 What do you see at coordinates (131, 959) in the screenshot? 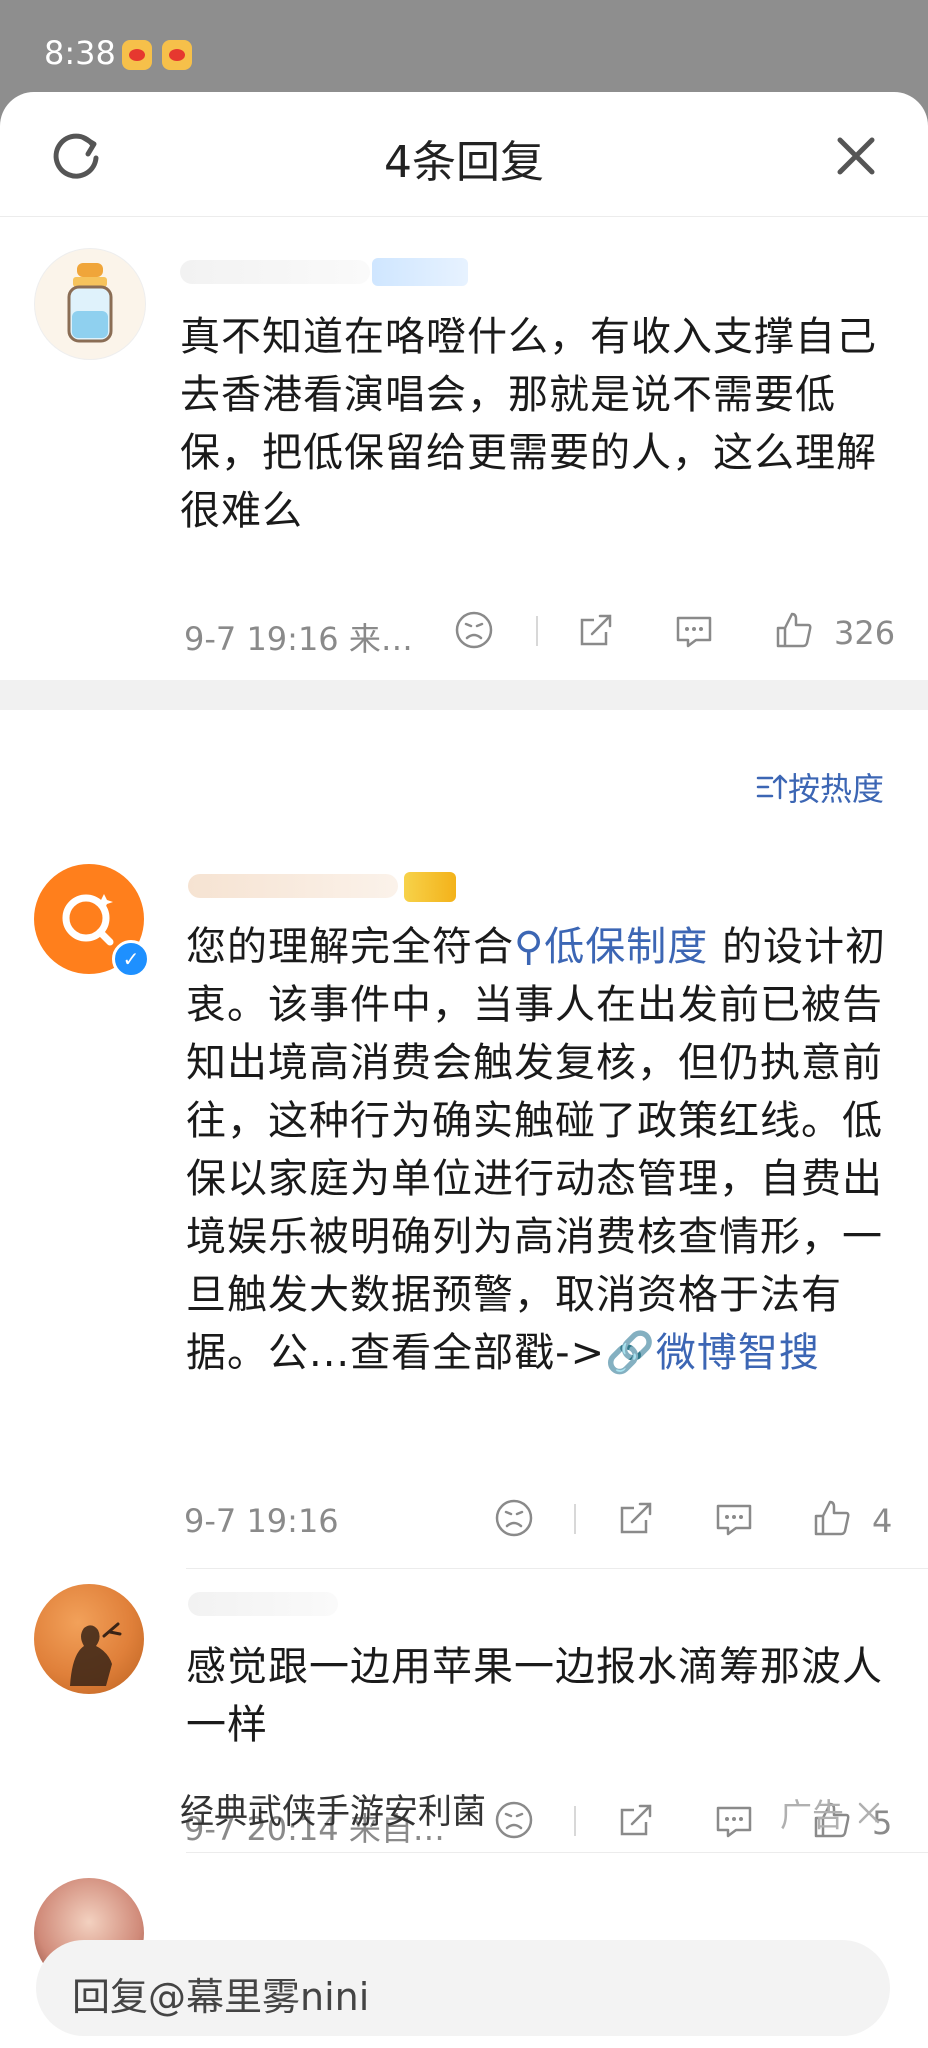
I see `verified-badge-icon: ✓` at bounding box center [131, 959].